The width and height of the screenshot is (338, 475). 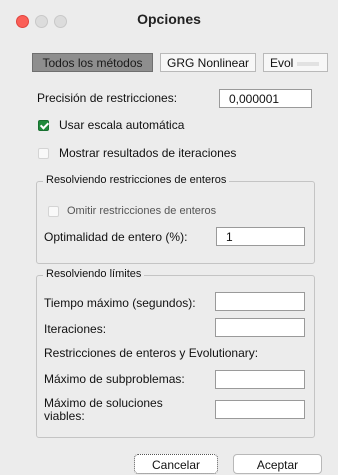 I want to click on title-bar: Opciones, so click(x=169, y=19).